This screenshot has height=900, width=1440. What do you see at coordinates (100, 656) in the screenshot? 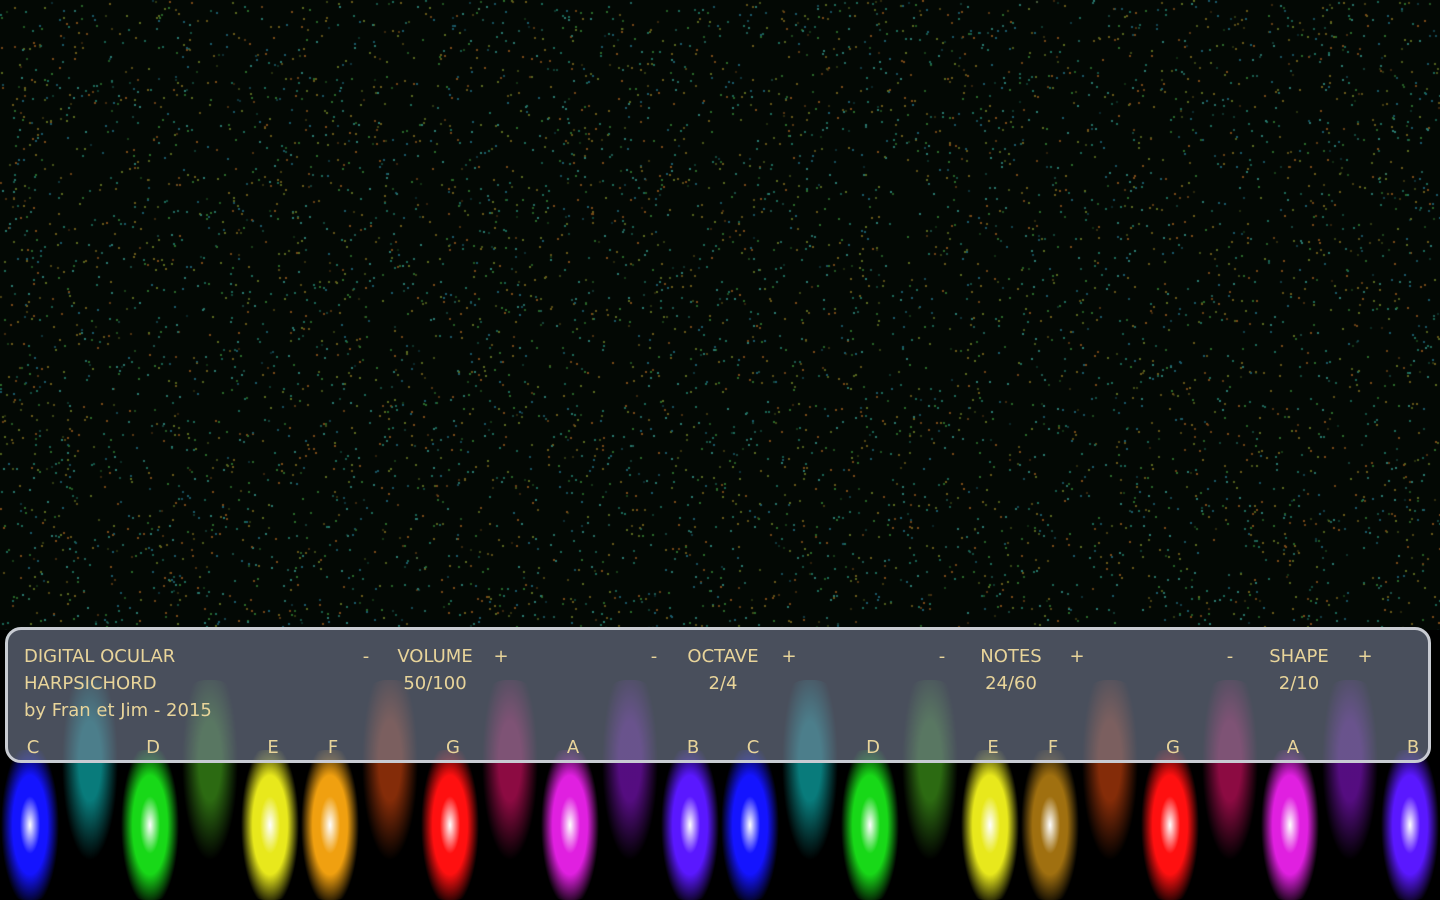
I see `app-title-line1: DIGITAL OCULAR` at bounding box center [100, 656].